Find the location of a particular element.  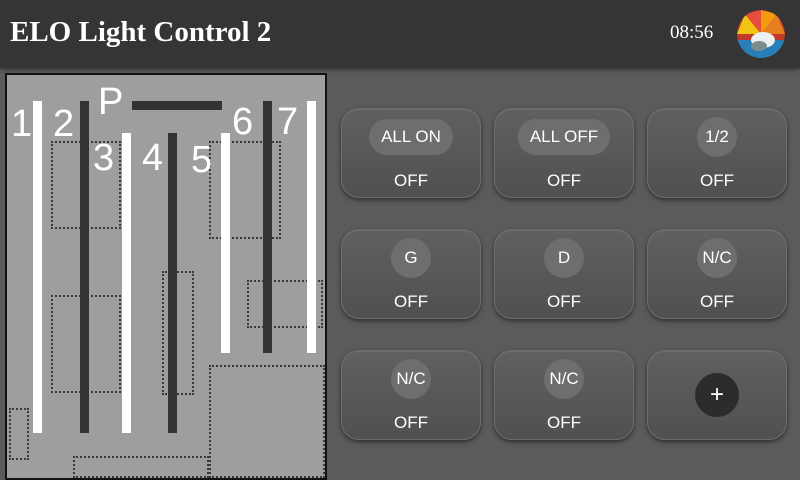

strip-label-p: P is located at coordinates (111, 102).